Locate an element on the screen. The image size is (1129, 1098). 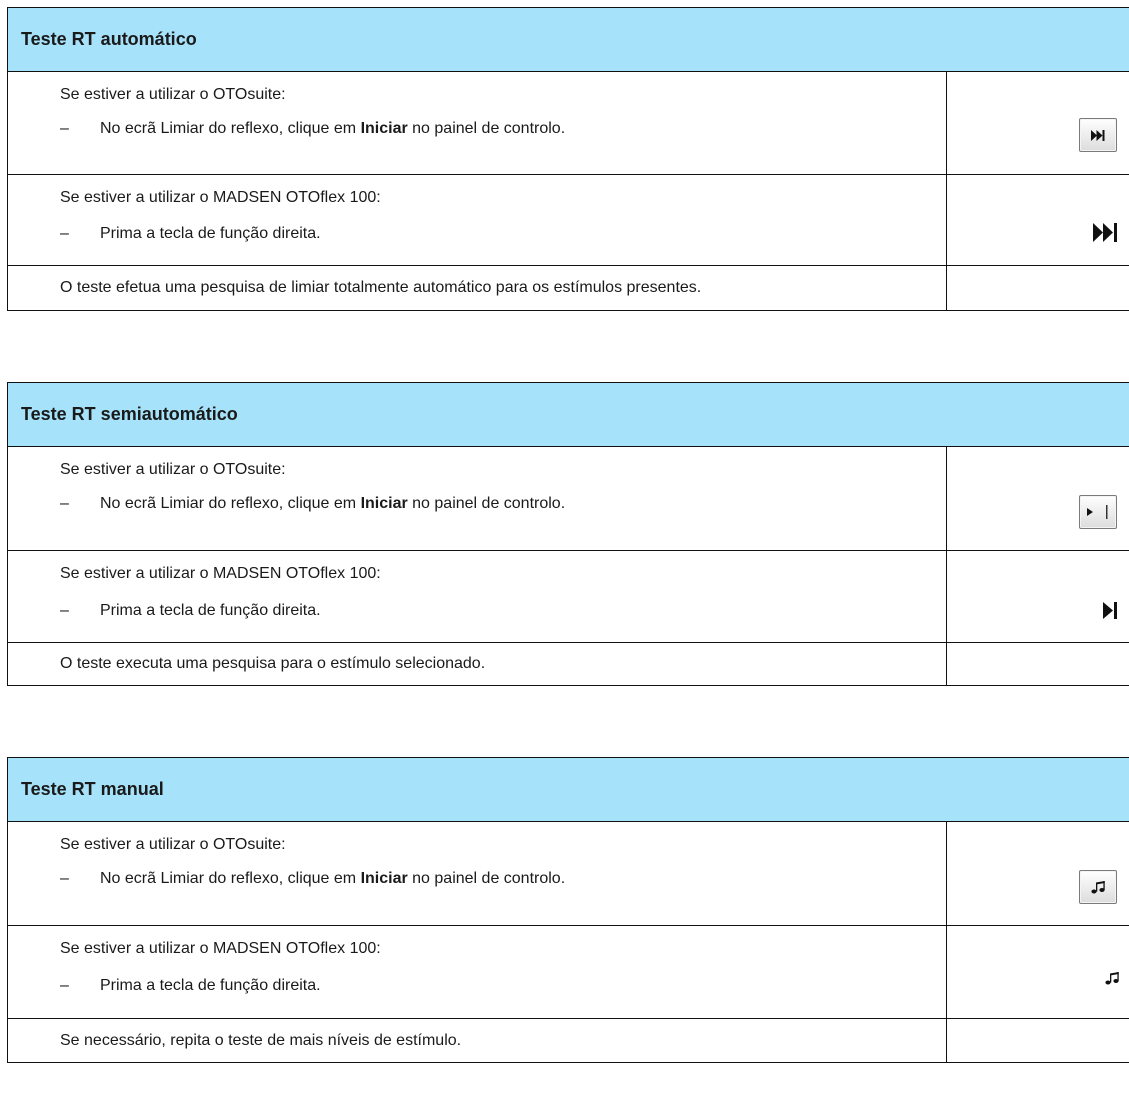
section-title: Teste RT semiautomático is located at coordinates (568, 414).